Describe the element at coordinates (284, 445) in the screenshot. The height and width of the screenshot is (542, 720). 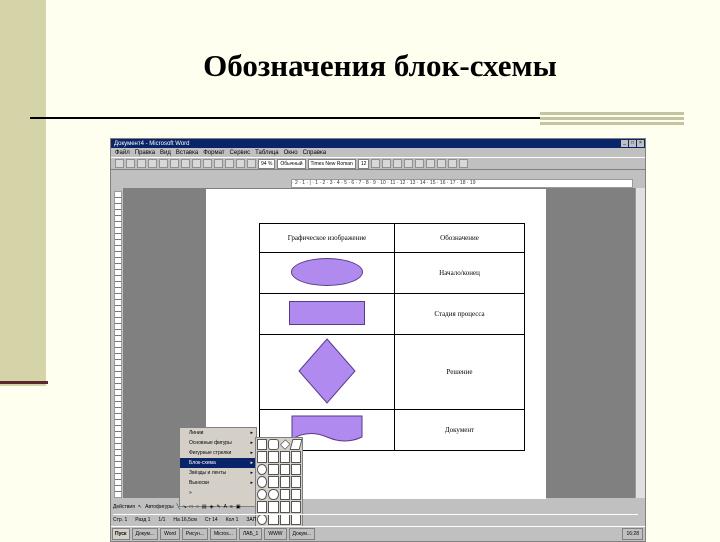
I see `flowchart-decision-icon` at that location.